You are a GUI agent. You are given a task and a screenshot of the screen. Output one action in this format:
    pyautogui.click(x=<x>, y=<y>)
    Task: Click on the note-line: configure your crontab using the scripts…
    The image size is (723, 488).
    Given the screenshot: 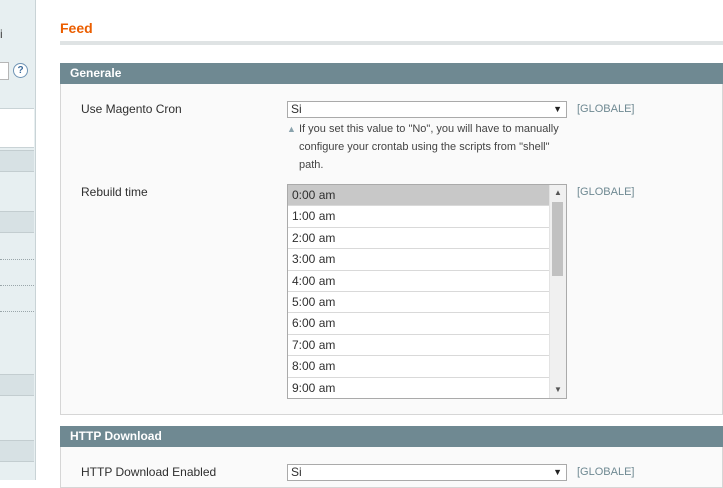 What is the action you would take?
    pyautogui.click(x=424, y=147)
    